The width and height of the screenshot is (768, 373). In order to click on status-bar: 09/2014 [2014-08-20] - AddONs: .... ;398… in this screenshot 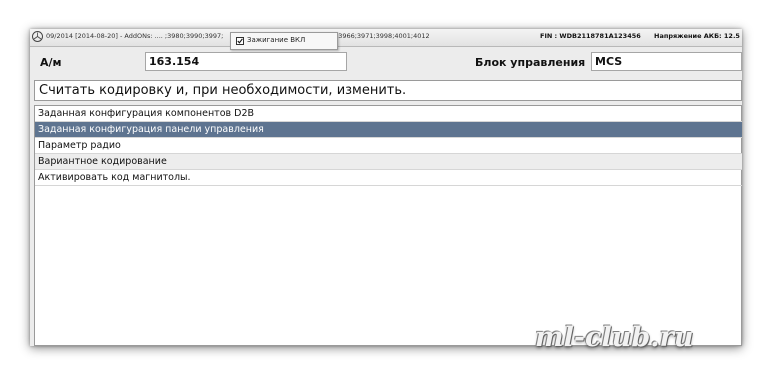, I will do `click(386, 38)`.